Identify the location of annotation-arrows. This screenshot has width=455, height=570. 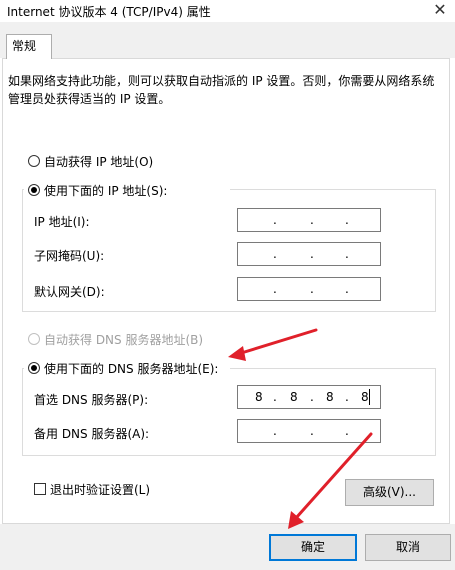
(300, 428).